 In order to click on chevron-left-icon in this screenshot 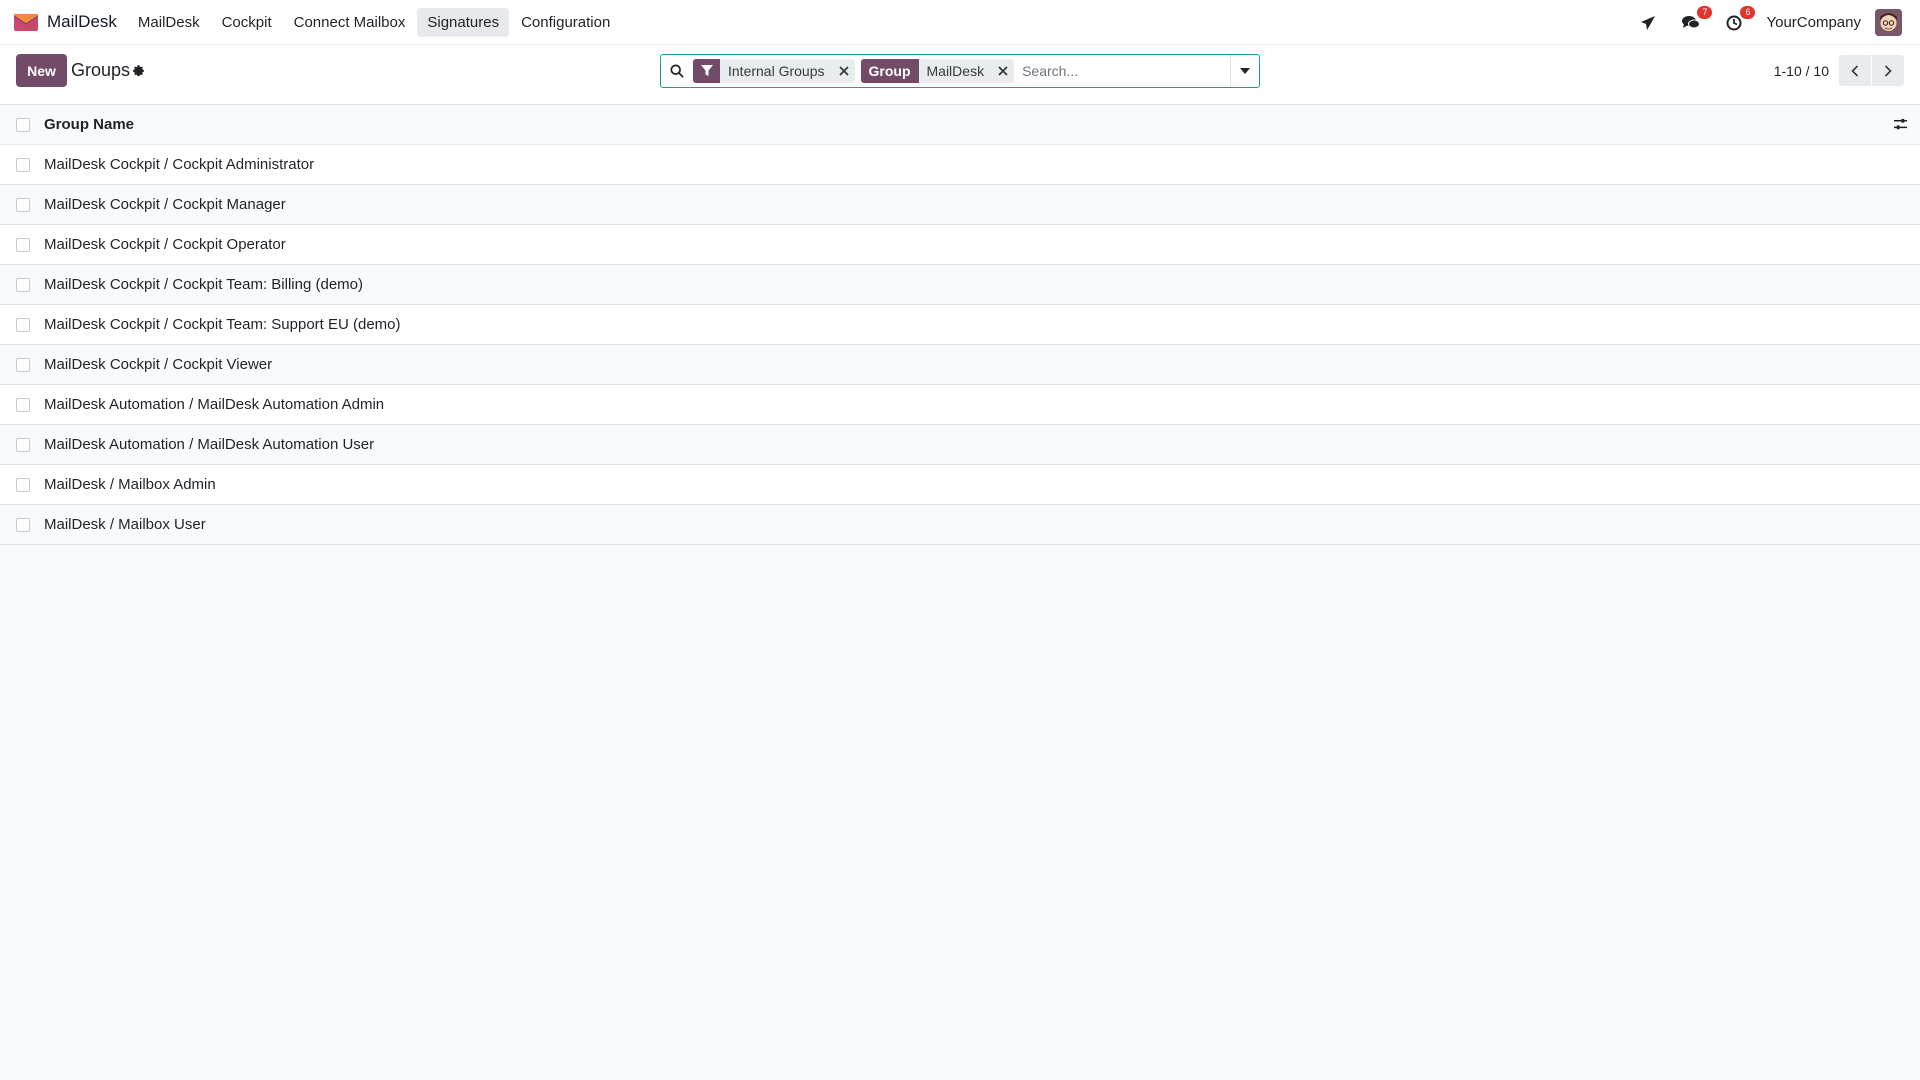, I will do `click(1855, 70)`.